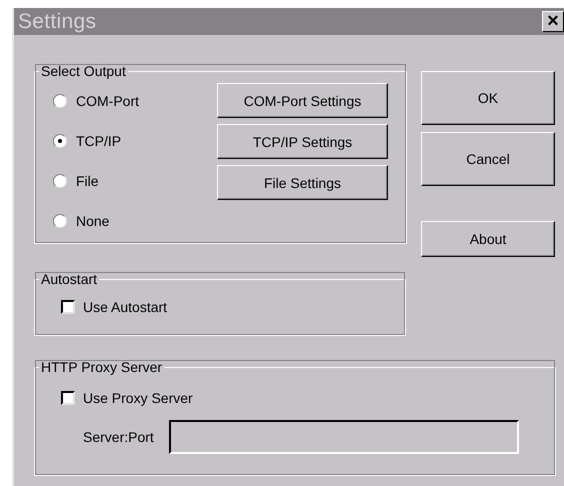  What do you see at coordinates (138, 398) in the screenshot?
I see `checkbox-label: Use Proxy Server` at bounding box center [138, 398].